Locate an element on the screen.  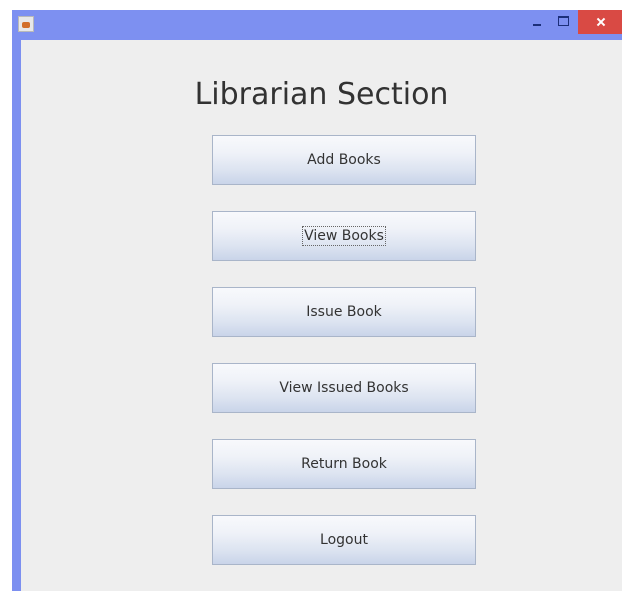
issue-book-label: Issue Book is located at coordinates (344, 312).